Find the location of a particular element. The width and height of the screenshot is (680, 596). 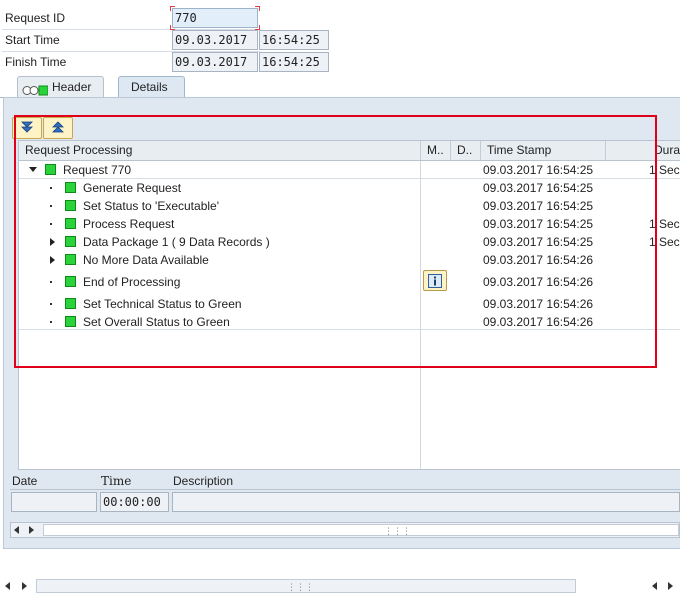

message-info-button is located at coordinates (435, 280).